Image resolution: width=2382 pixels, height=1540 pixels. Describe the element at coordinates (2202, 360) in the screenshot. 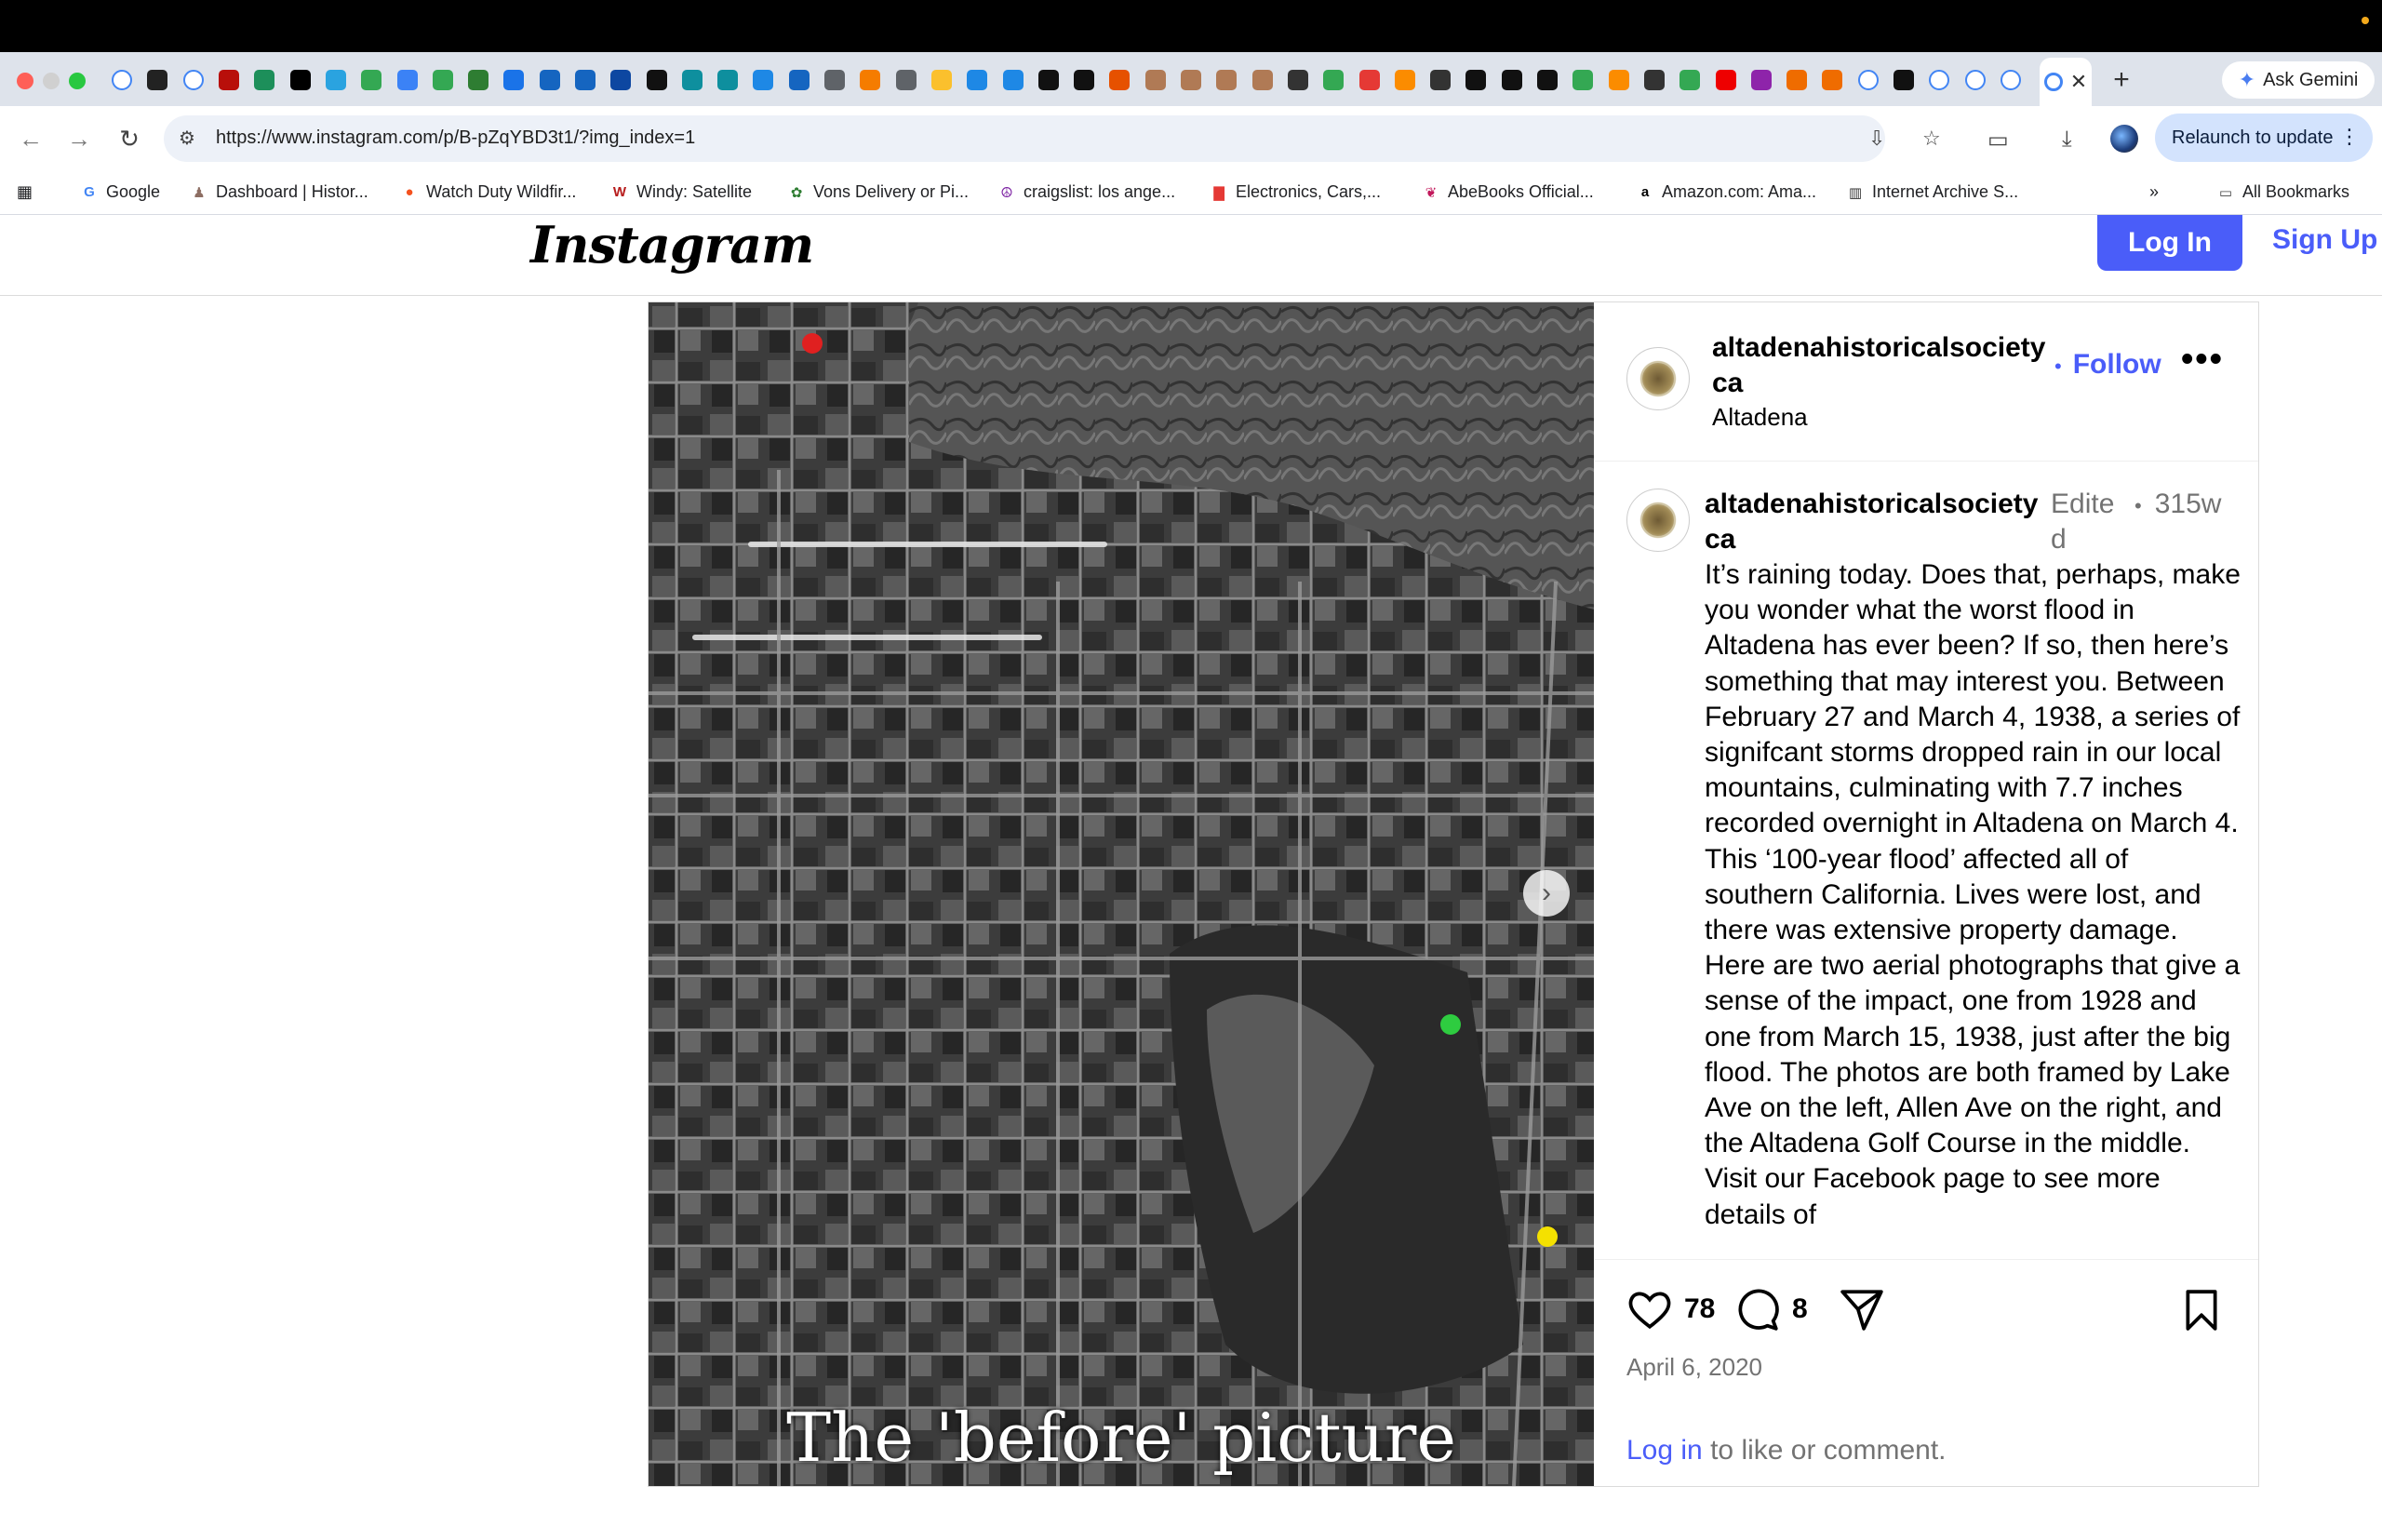

I see `more-options-icon: •••` at that location.